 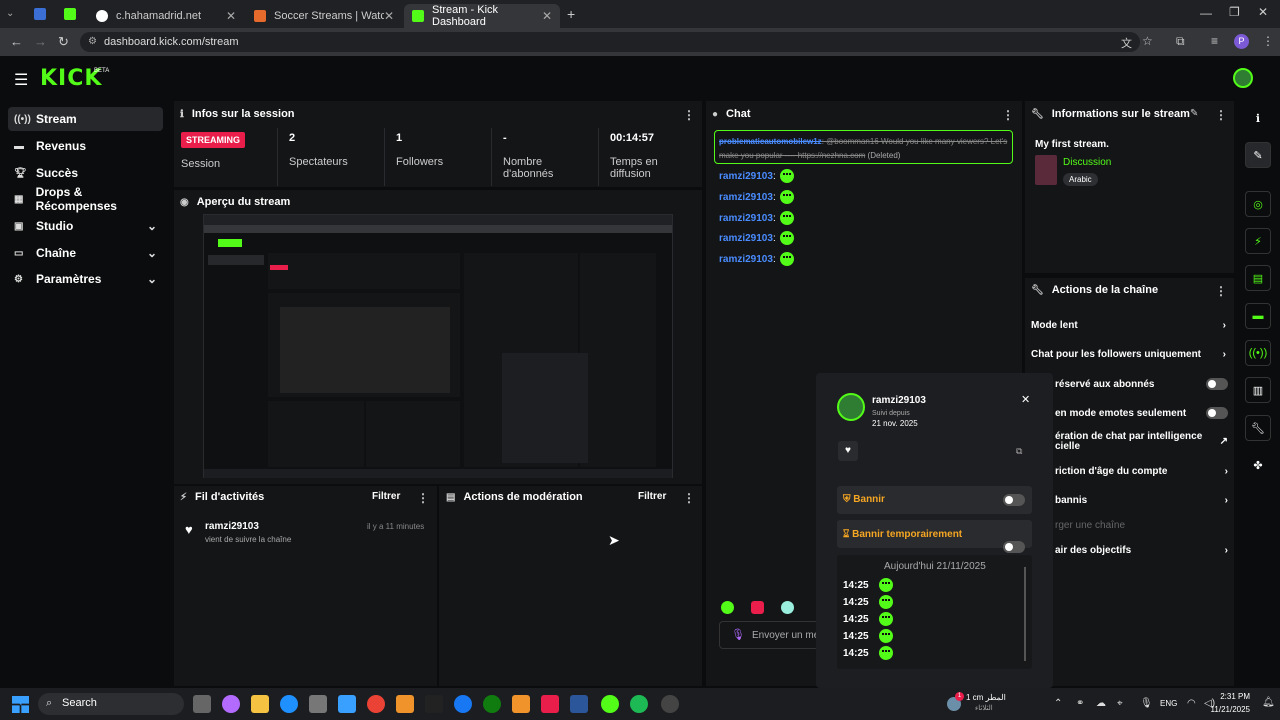 I want to click on sidebar-item-drops: ▦ Drops & Récompenses, so click(x=85, y=199).